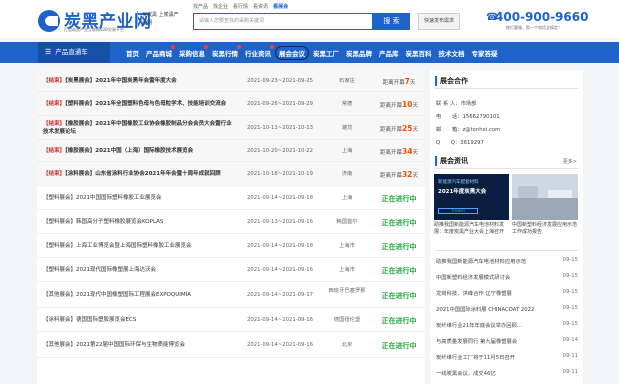  Describe the element at coordinates (226, 51) in the screenshot. I see `nav-item: 炭黑行情` at that location.